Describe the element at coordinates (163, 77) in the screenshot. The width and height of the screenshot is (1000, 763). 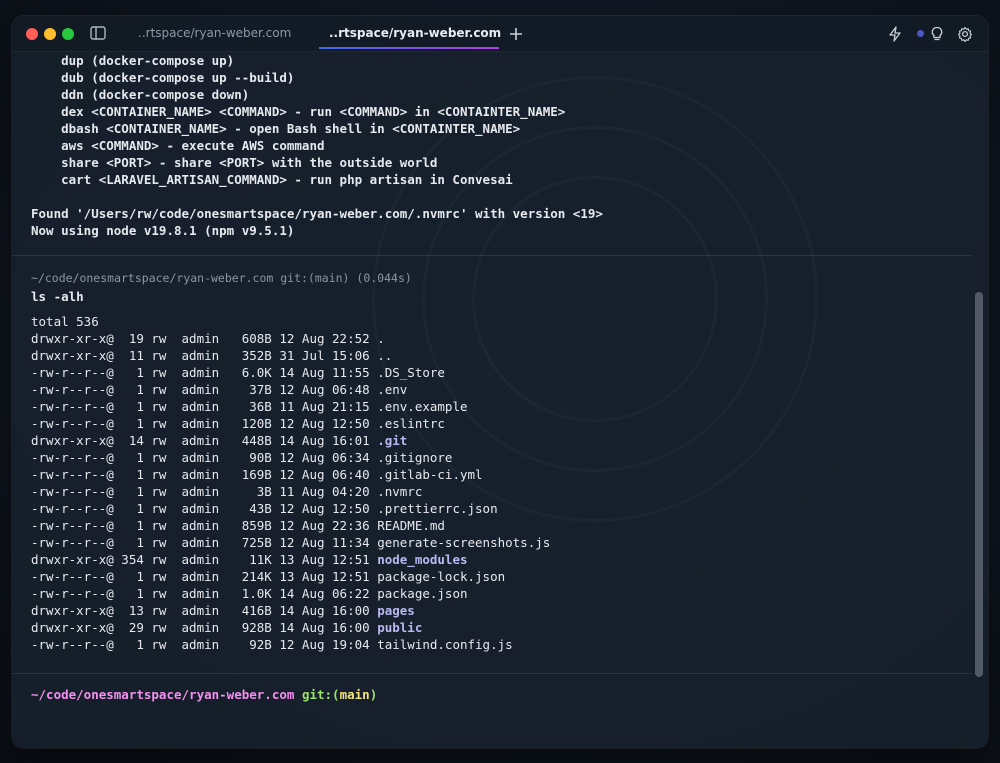
I see `alias-line: dub (docker-compose up --build)` at that location.